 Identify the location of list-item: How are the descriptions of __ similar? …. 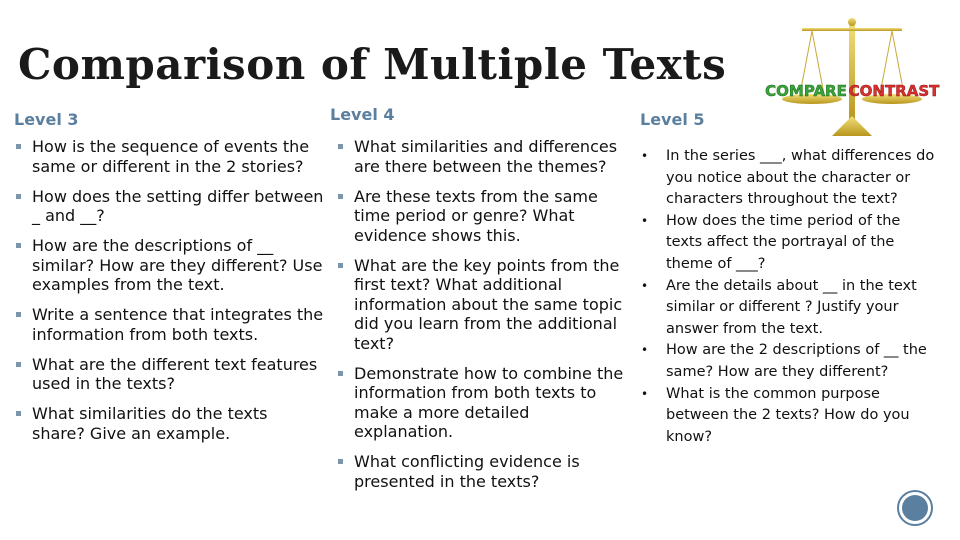
(169, 265).